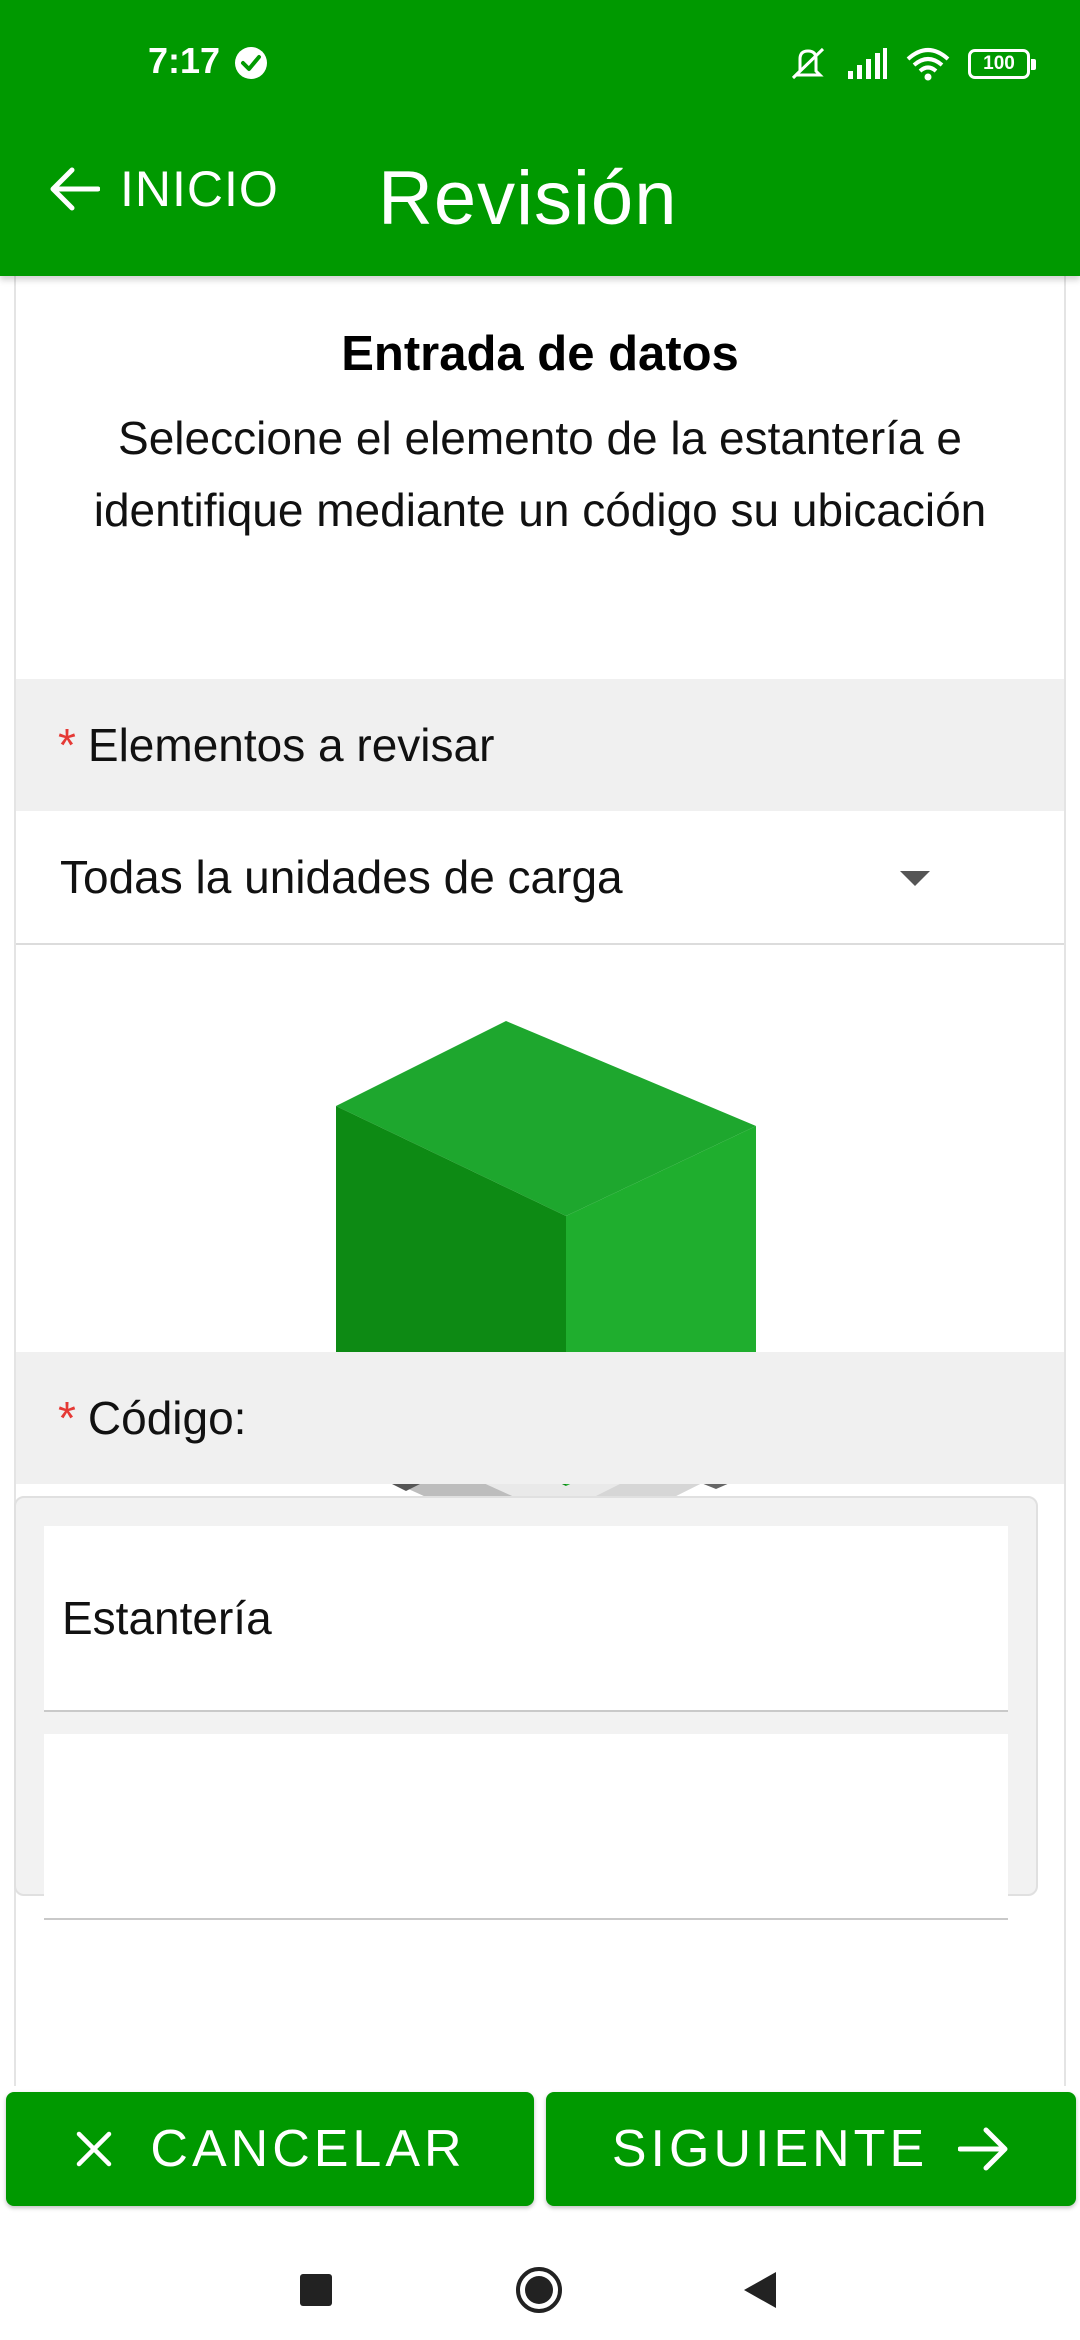 The image size is (1080, 2340). Describe the element at coordinates (94, 2149) in the screenshot. I see `close-icon` at that location.